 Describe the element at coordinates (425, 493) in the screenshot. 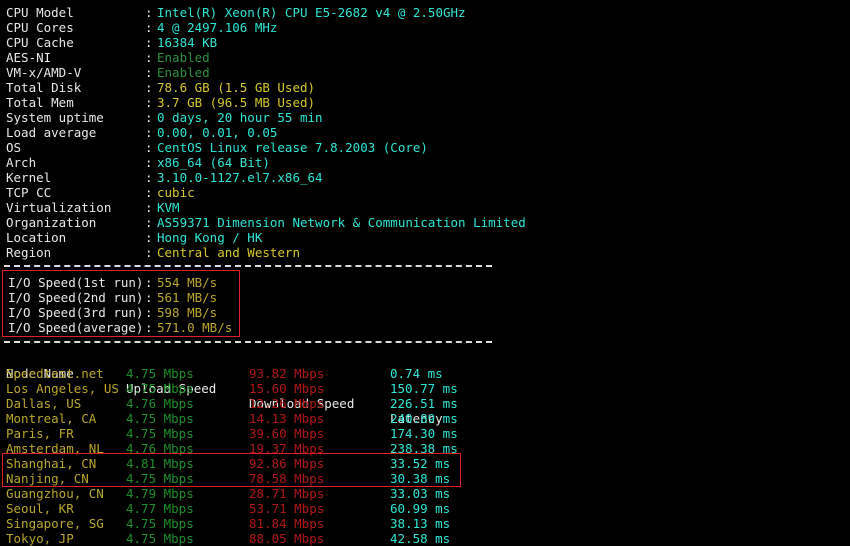

I see `table-row: Guangzhou, CN 4.79 Mbps 28.71 Mbps 33.03 ms` at that location.